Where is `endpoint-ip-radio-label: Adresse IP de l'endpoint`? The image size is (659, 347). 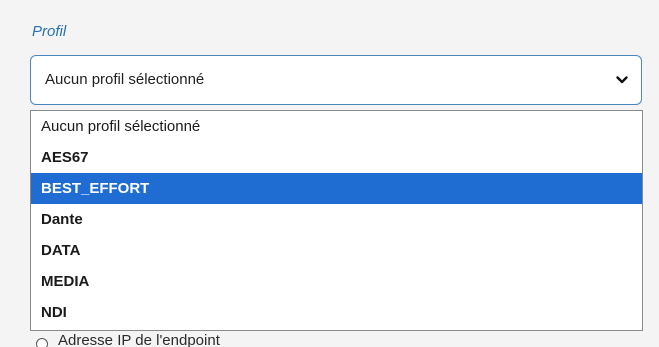
endpoint-ip-radio-label: Adresse IP de l'endpoint is located at coordinates (139, 339).